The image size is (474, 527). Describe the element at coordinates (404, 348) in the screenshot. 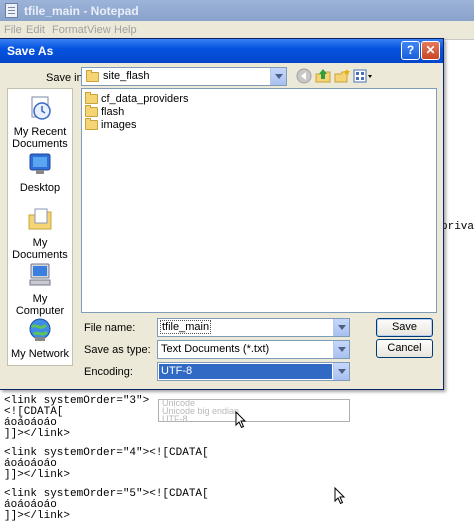

I see `cancel-button: Cancel` at that location.